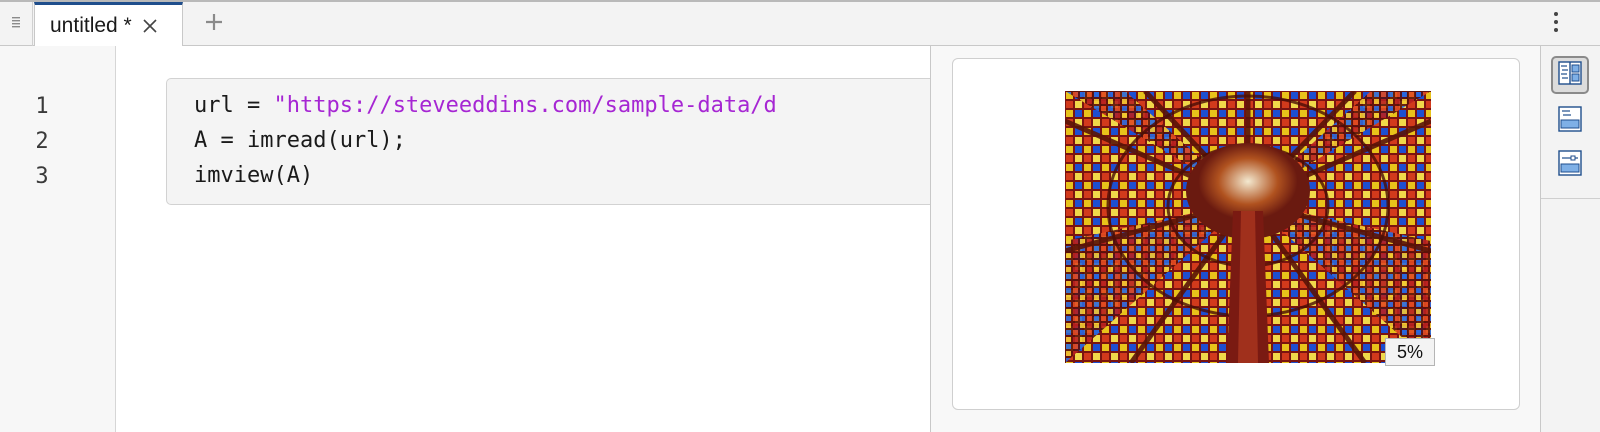 The image size is (1600, 432). I want to click on hide-code-button, so click(1570, 165).